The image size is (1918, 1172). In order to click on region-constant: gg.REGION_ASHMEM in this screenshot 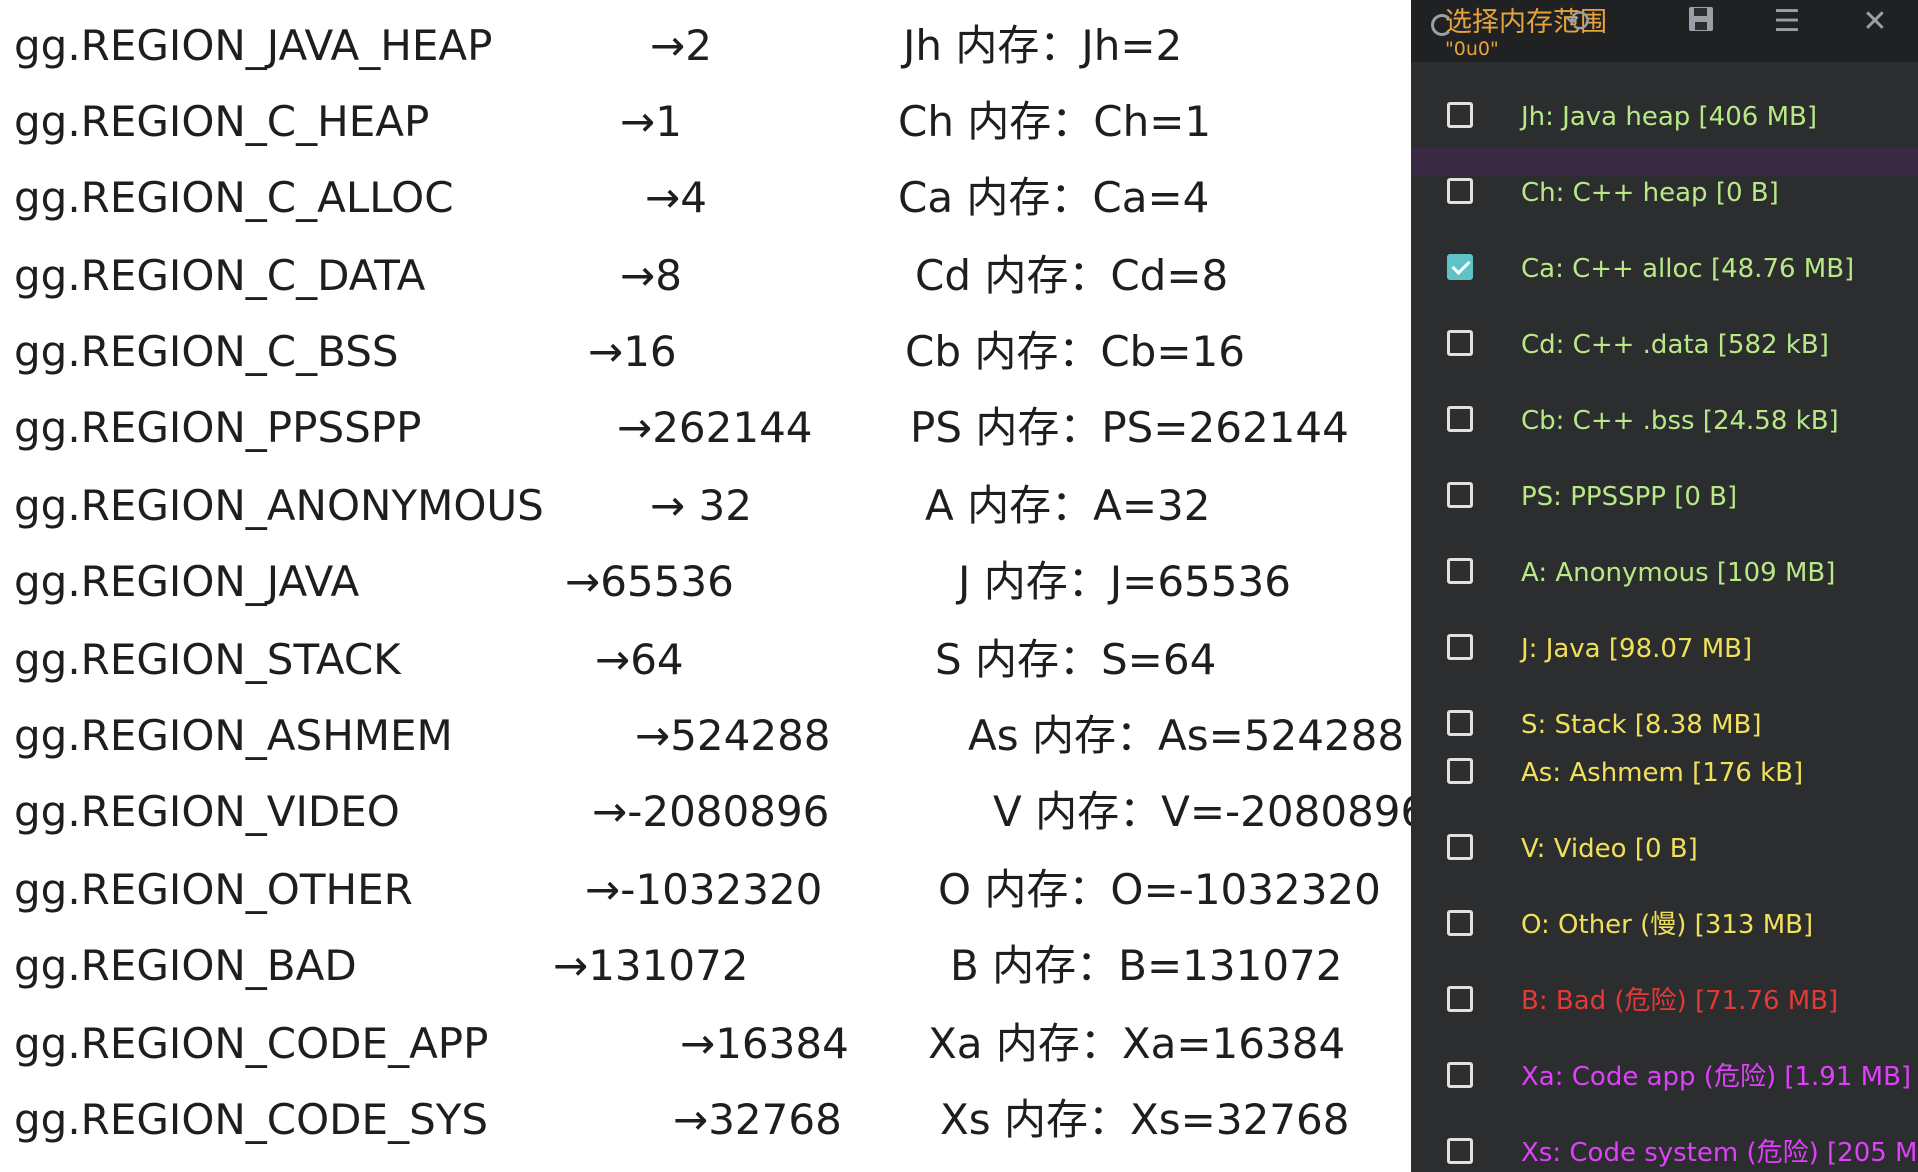, I will do `click(233, 735)`.